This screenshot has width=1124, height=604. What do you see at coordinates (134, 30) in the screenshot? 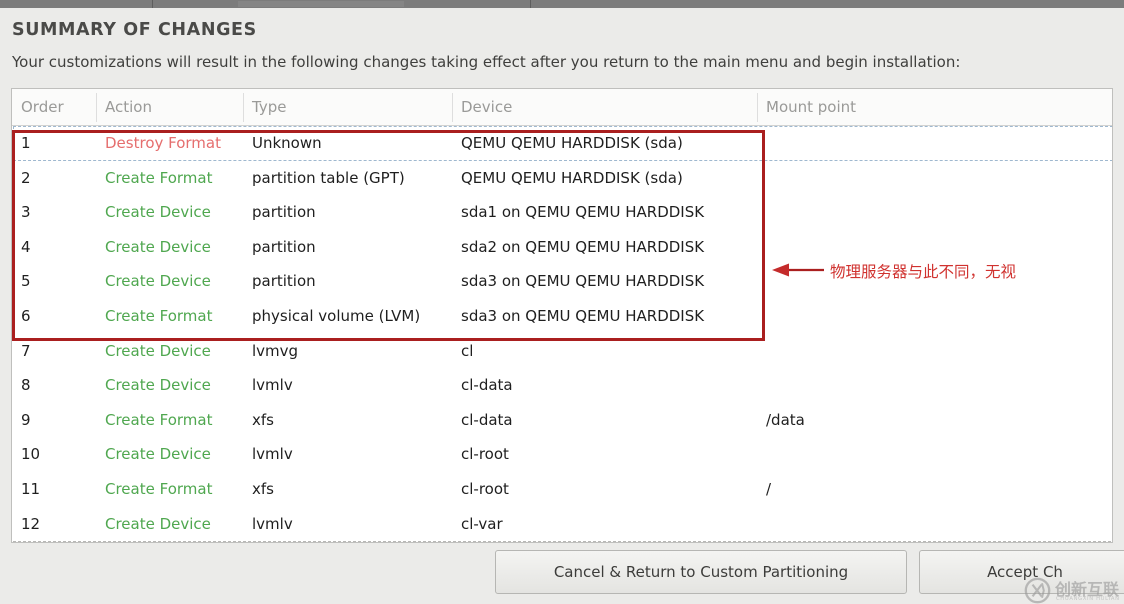
I see `page-title: SUMMARY OF CHANGES` at bounding box center [134, 30].